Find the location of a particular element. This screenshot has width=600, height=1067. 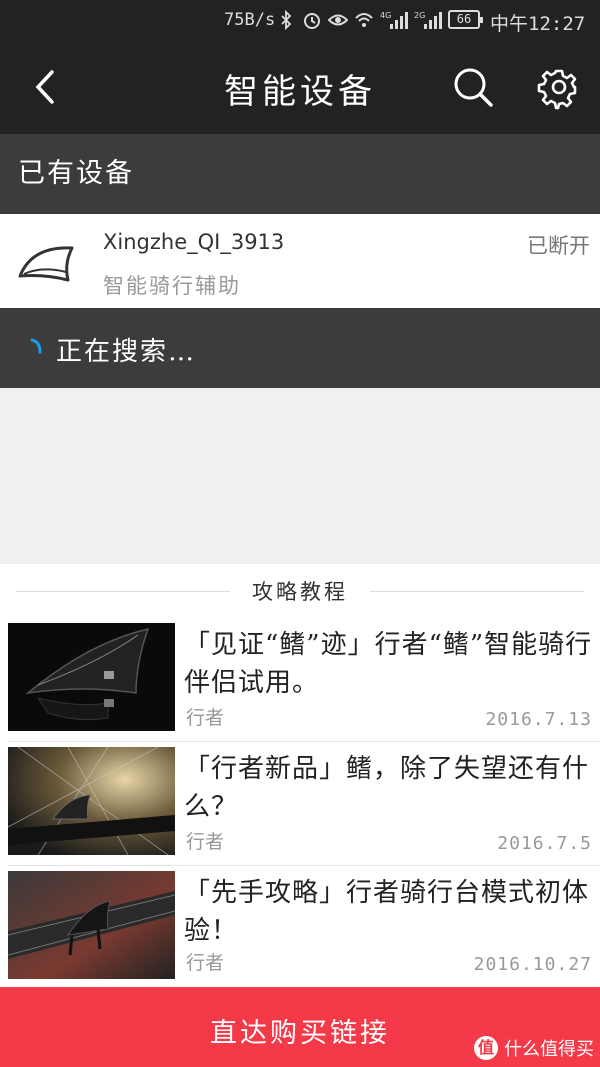

device-subtitle: 智能骑行辅助 is located at coordinates (172, 286).